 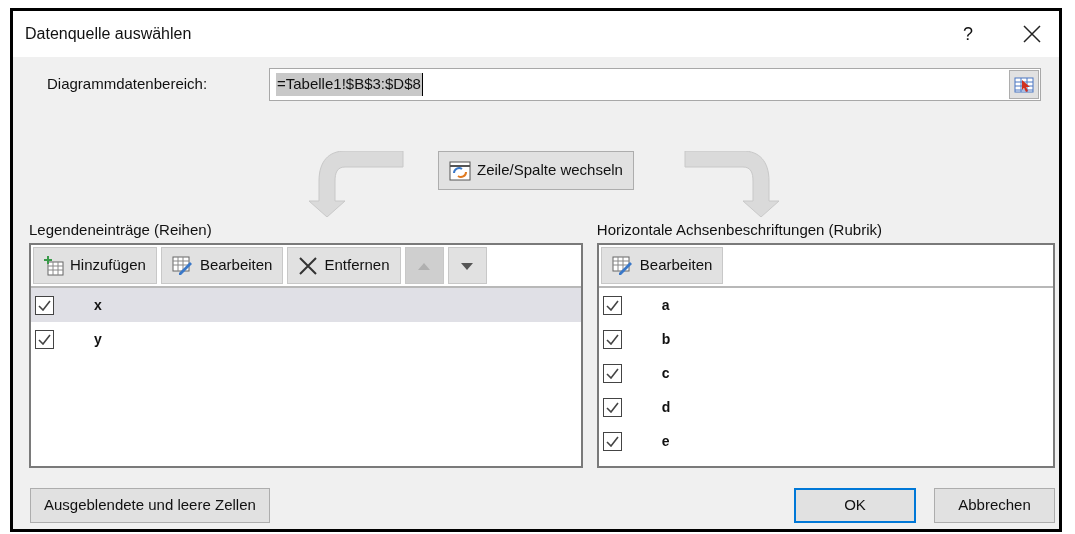 What do you see at coordinates (825, 441) in the screenshot?
I see `list-item: e` at bounding box center [825, 441].